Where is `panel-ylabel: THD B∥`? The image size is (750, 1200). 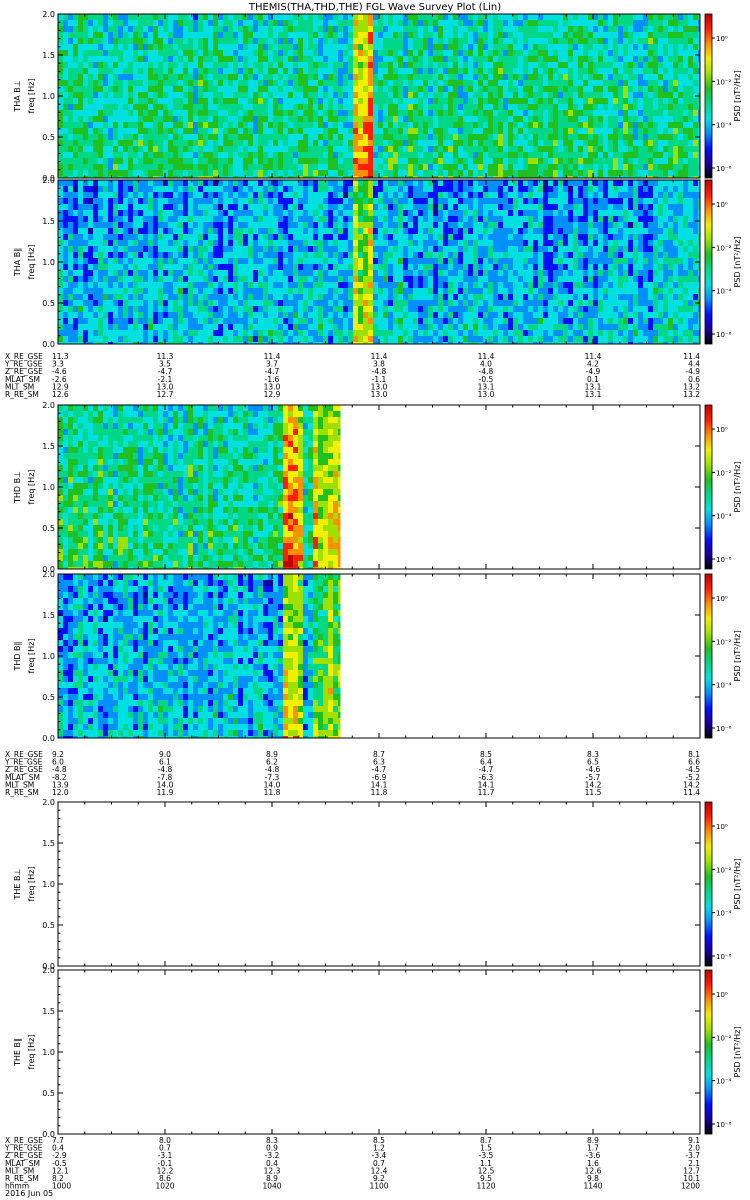 panel-ylabel: THD B∥ is located at coordinates (17, 656).